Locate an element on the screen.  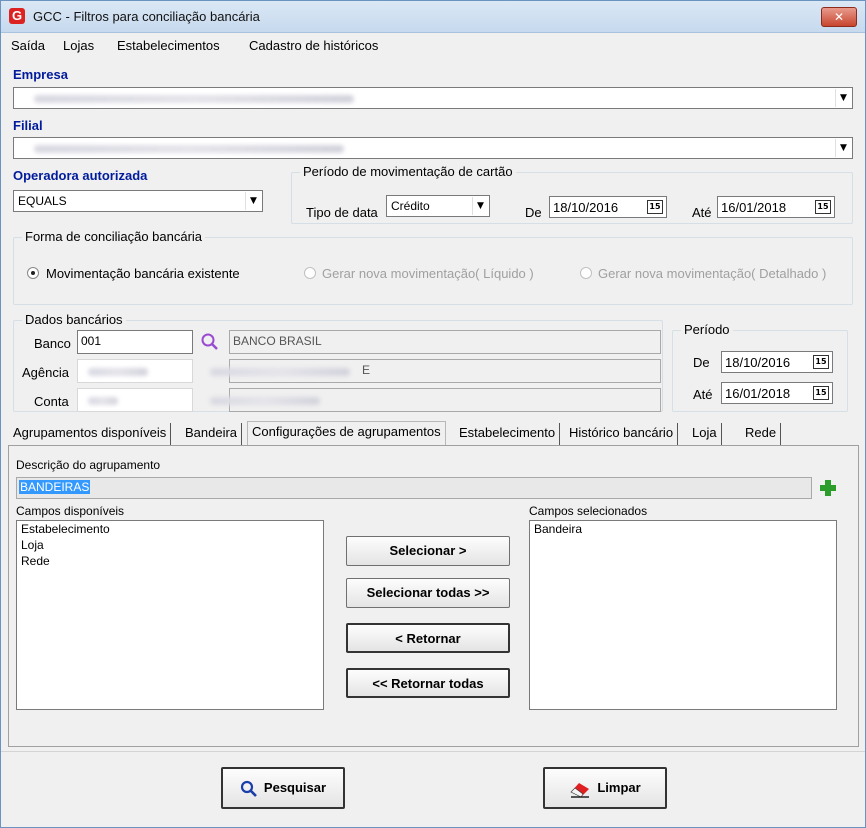
tab-estabelecimento: Estabelecimento is located at coordinates (508, 434).